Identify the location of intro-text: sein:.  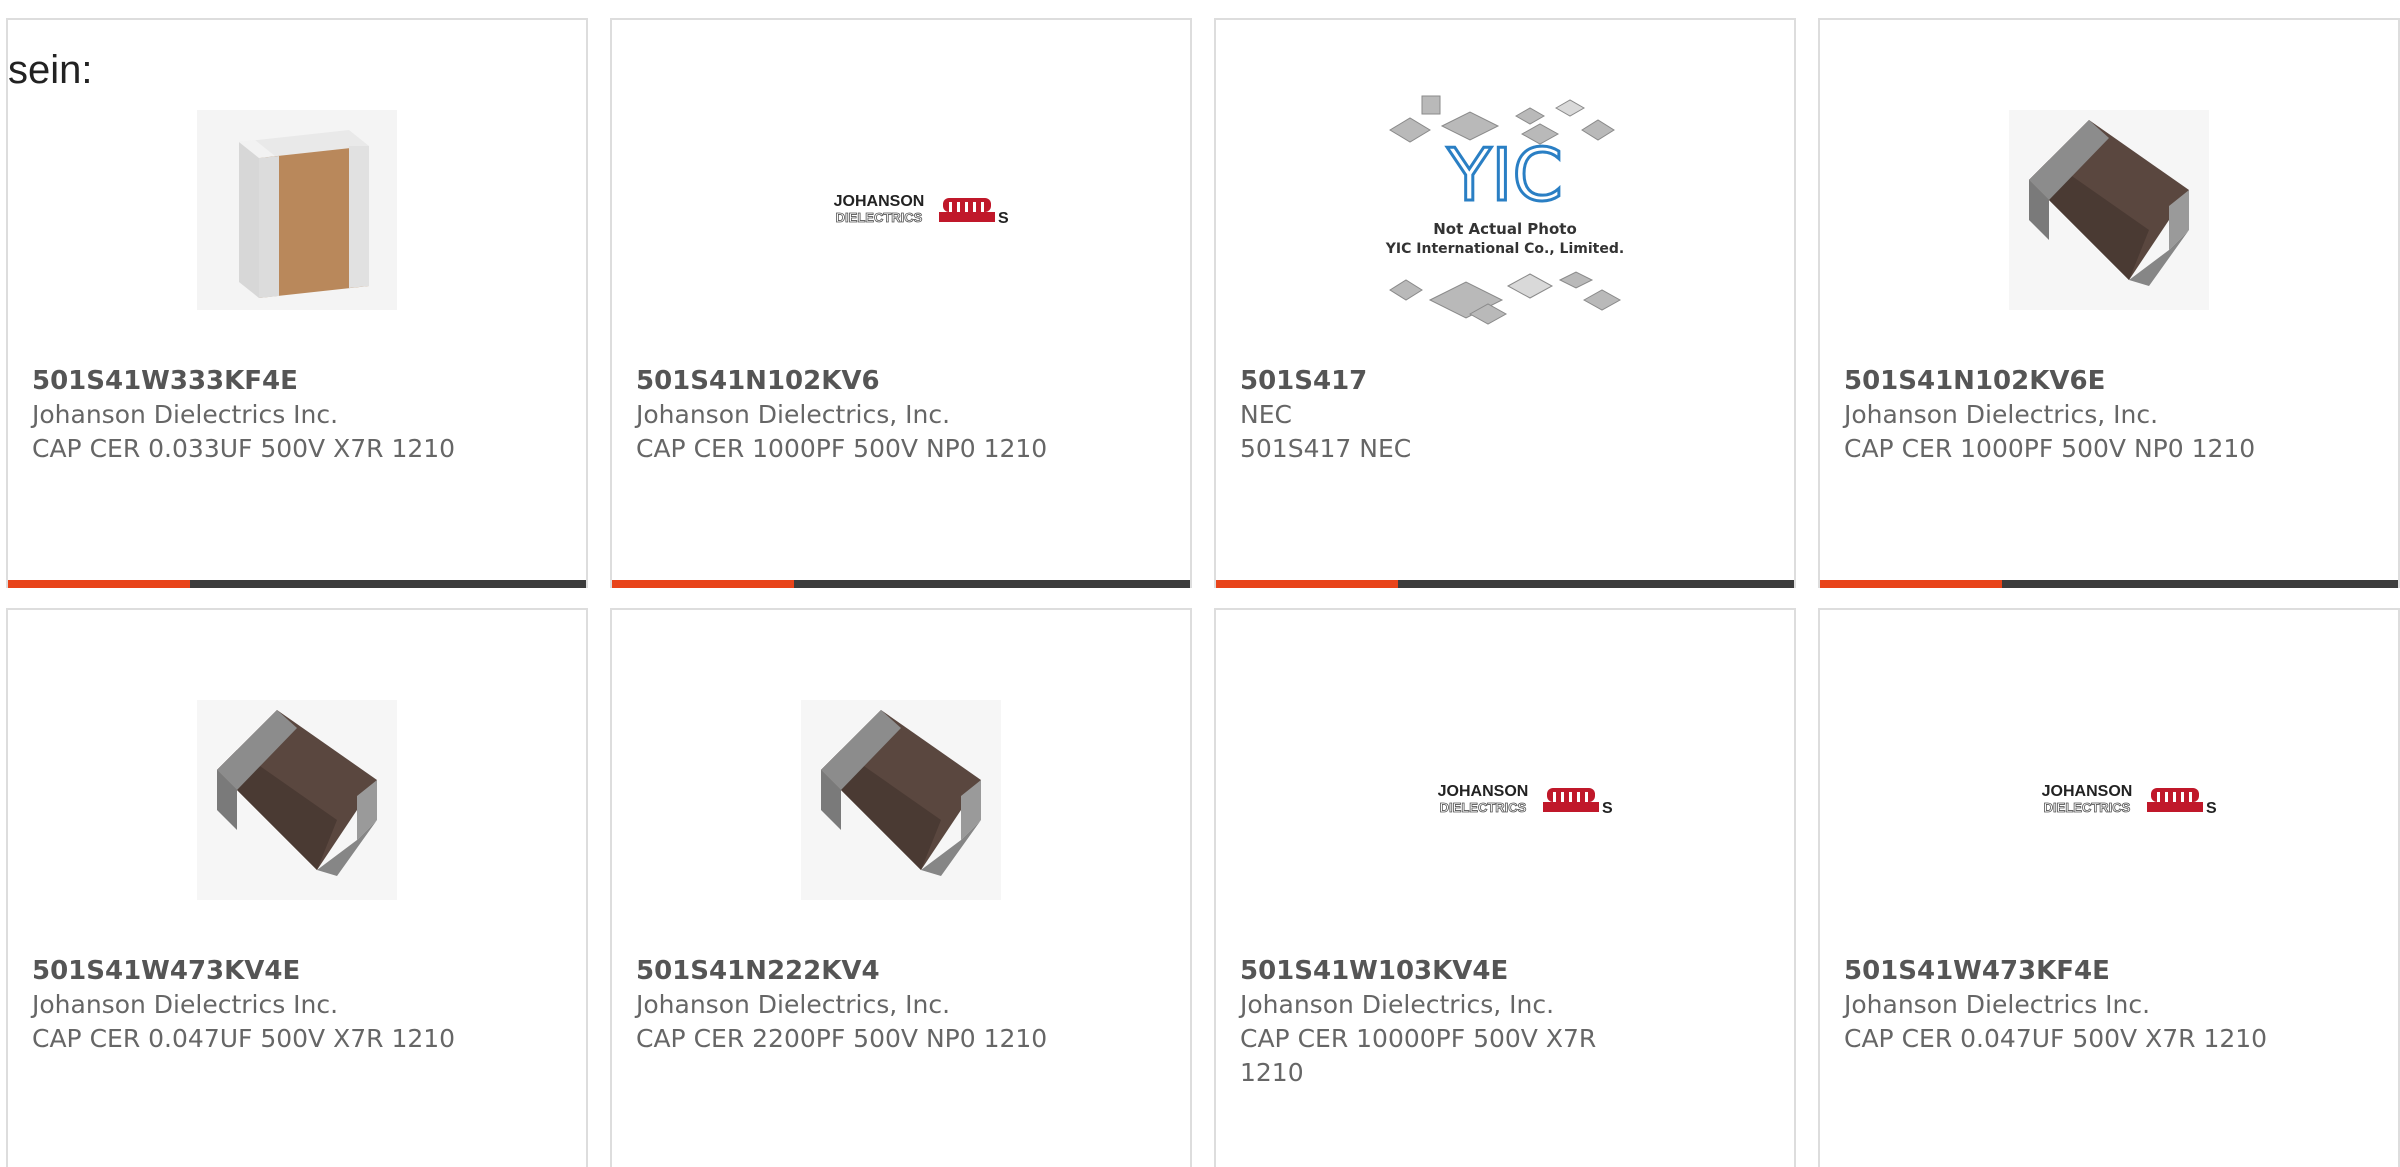
(50, 70).